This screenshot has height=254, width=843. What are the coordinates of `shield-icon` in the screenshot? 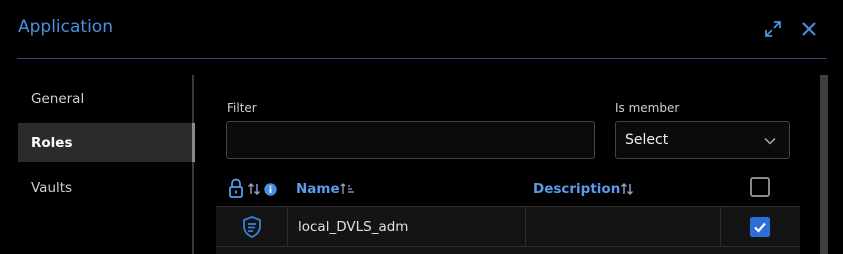 It's located at (252, 229).